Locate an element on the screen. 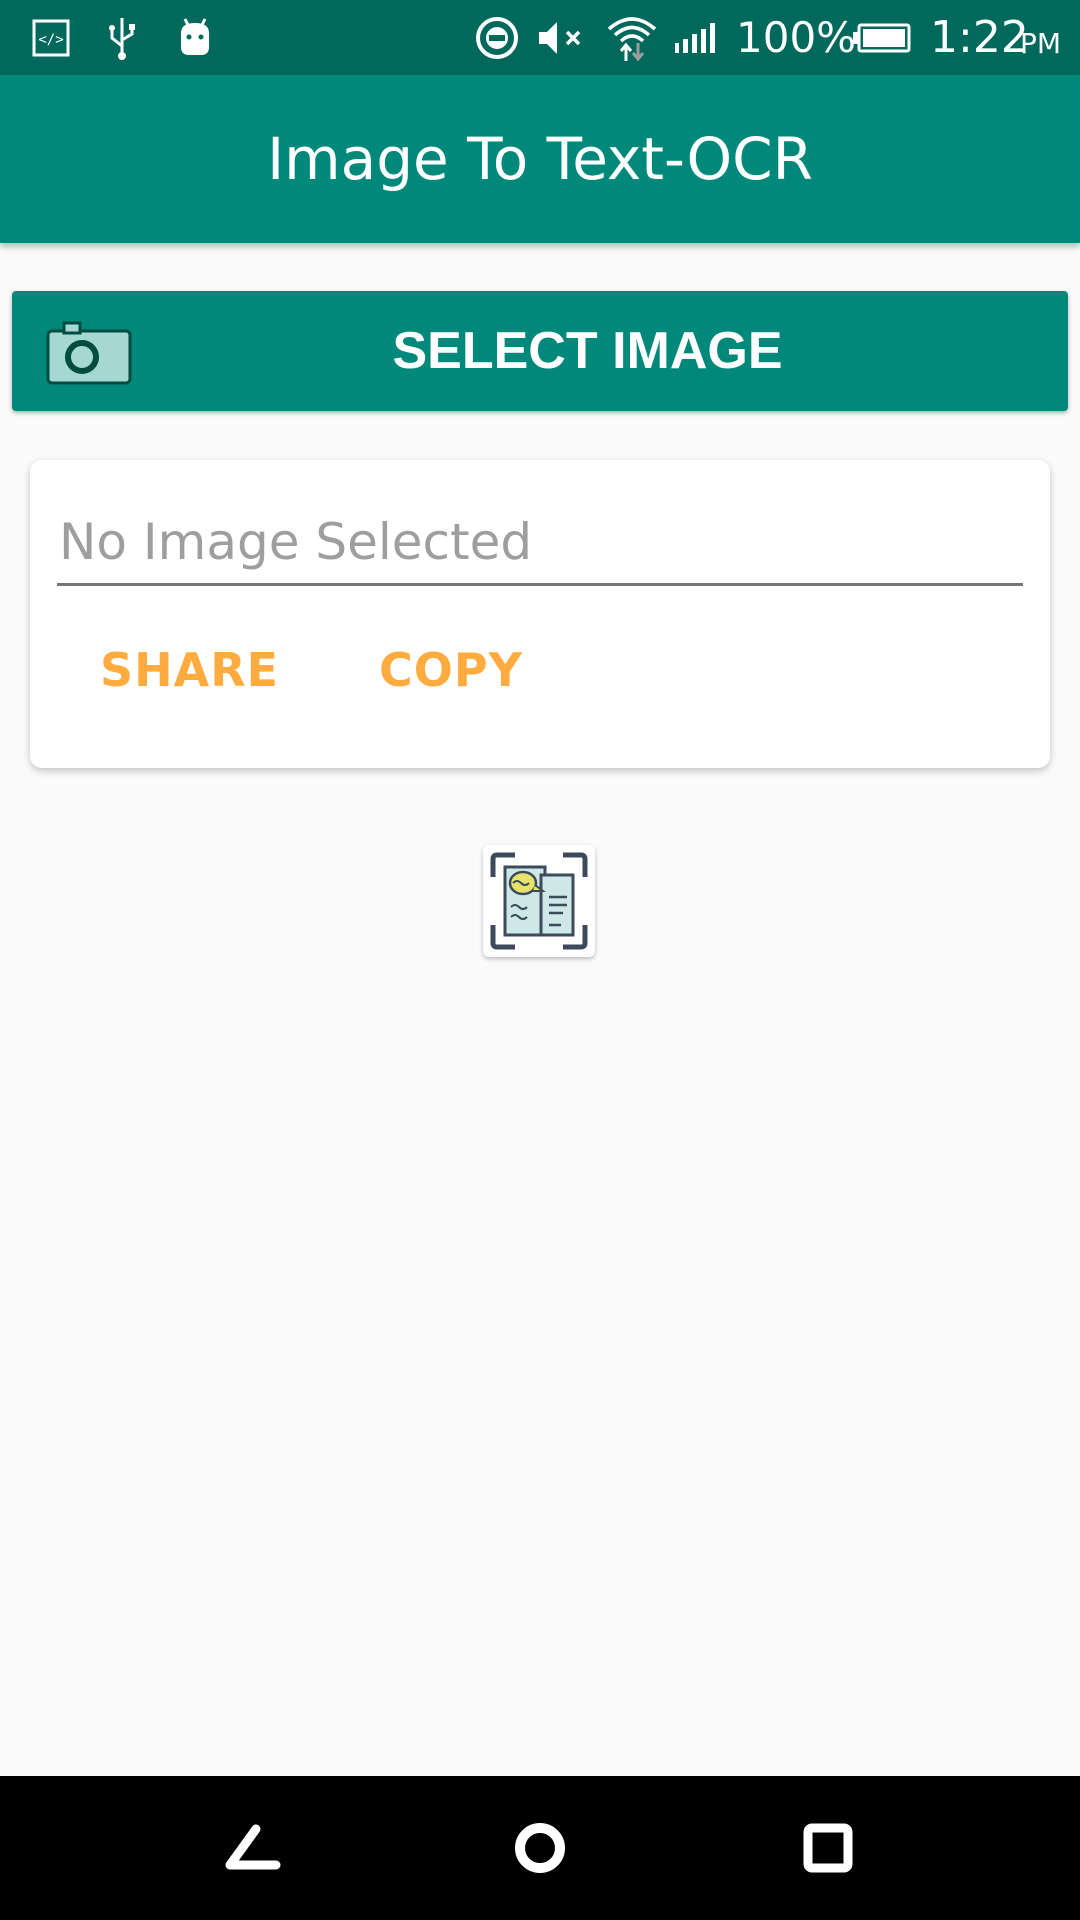 This screenshot has height=1920, width=1080. usb-icon is located at coordinates (122, 37).